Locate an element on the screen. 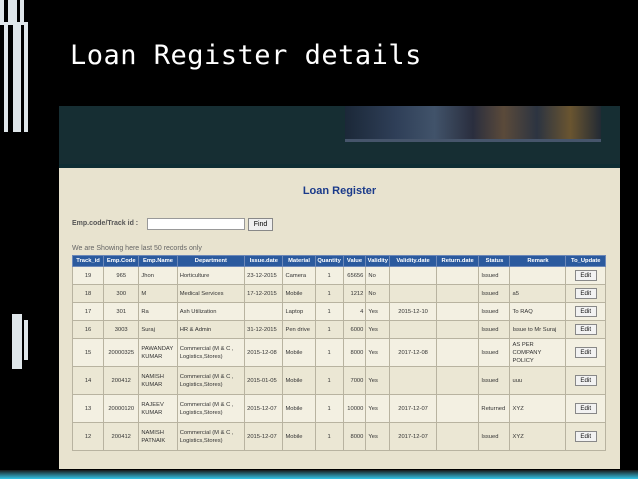  cell-validity: No is located at coordinates (378, 275).